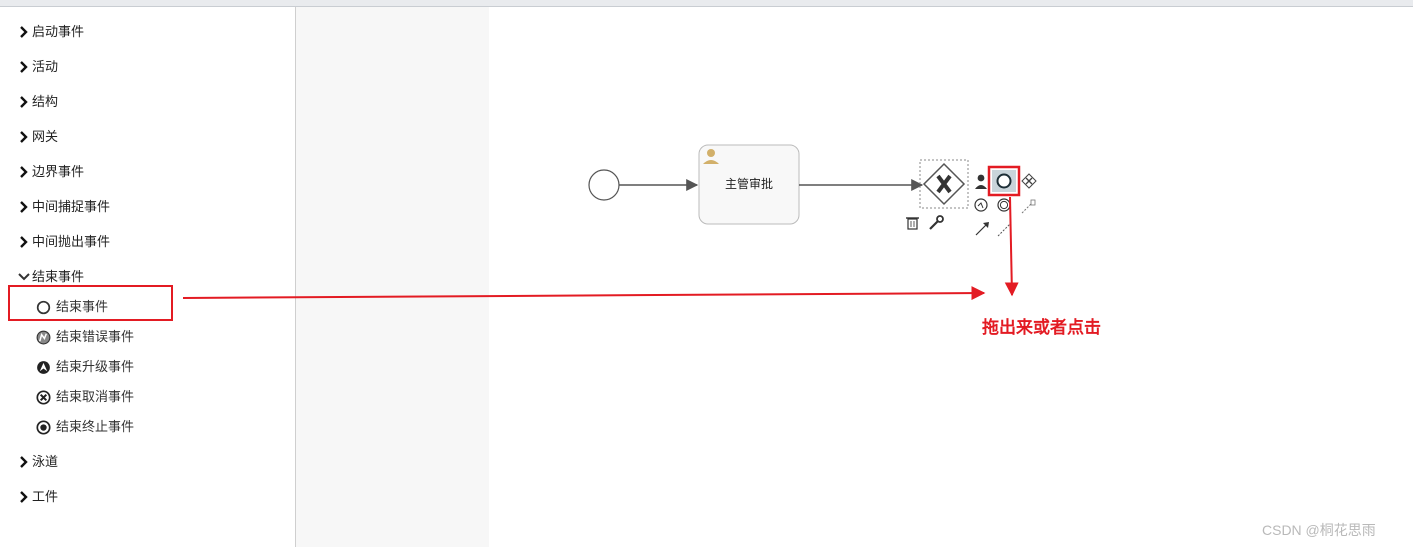 The width and height of the screenshot is (1413, 547). I want to click on palette-category-structural: 结构, so click(38, 102).